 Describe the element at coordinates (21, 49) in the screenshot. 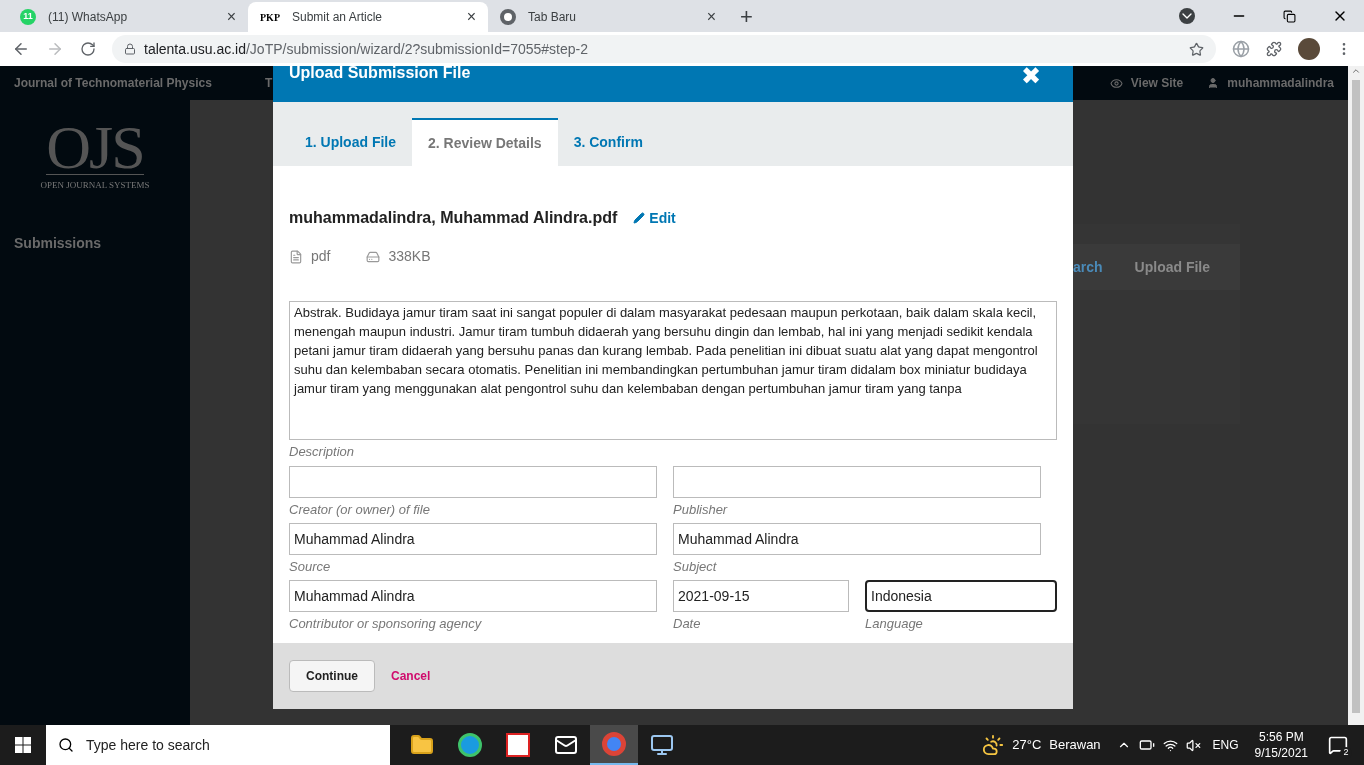

I see `back-icon` at that location.